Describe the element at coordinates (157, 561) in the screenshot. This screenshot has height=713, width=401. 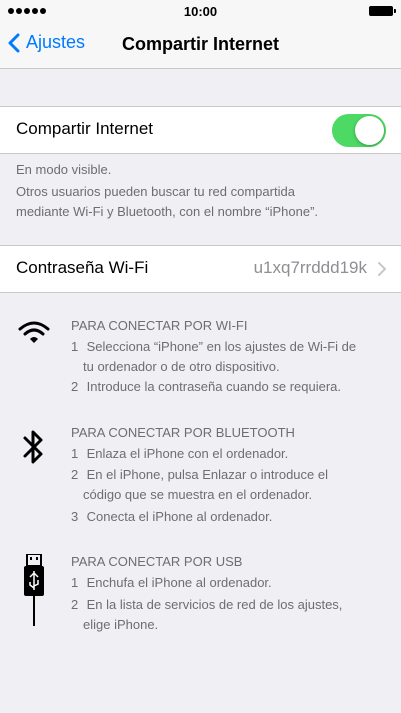
I see `usb-heading: PARA CONECTAR POR USB` at that location.